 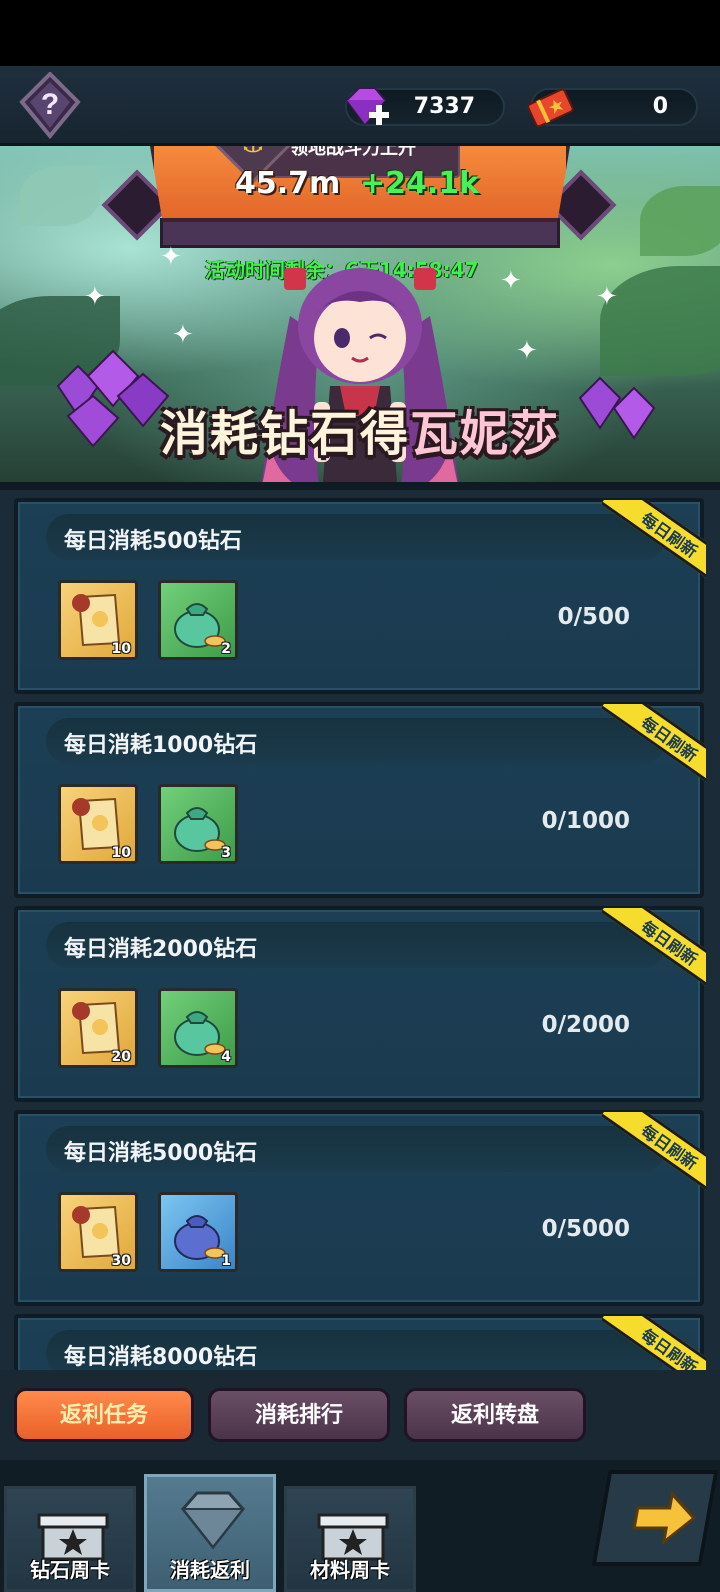 I want to click on task-title-bar: 每日消耗500钻石, so click(x=356, y=537).